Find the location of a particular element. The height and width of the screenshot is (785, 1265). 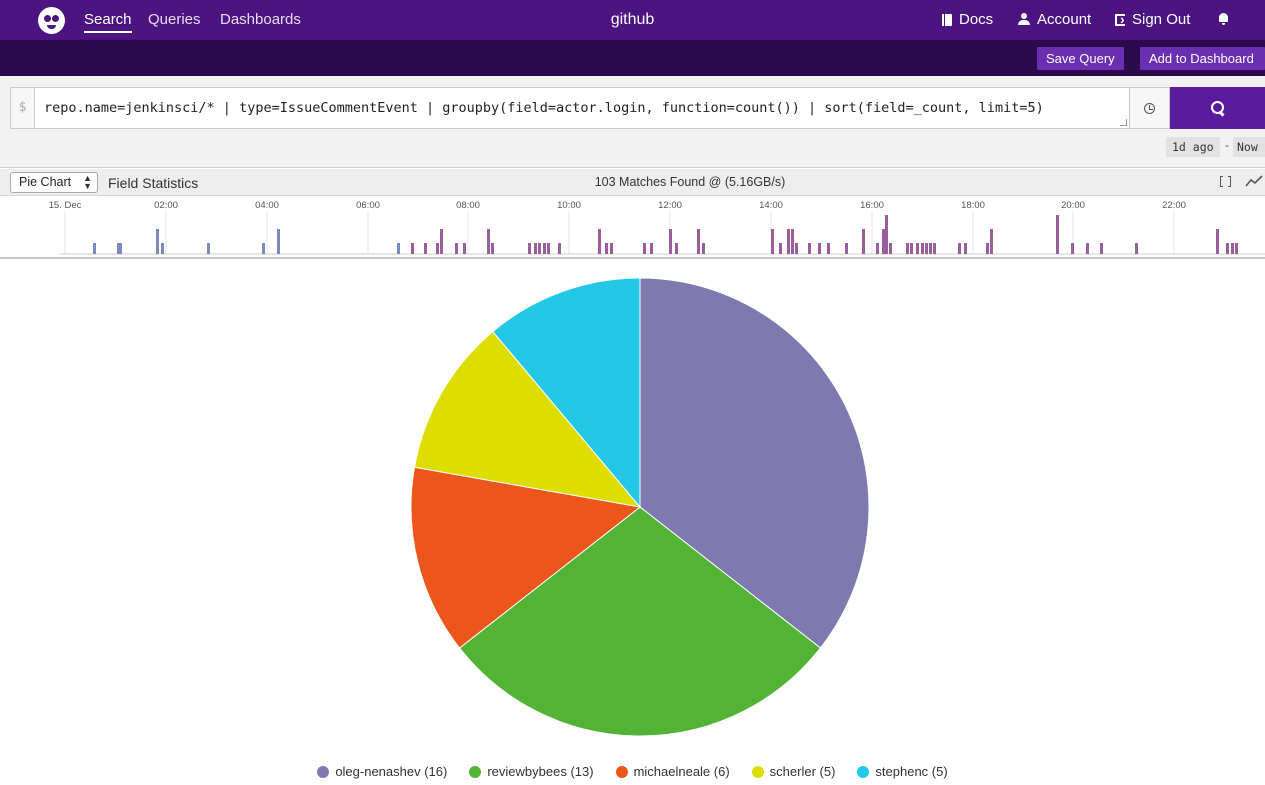

notifications-button is located at coordinates (1223, 19).